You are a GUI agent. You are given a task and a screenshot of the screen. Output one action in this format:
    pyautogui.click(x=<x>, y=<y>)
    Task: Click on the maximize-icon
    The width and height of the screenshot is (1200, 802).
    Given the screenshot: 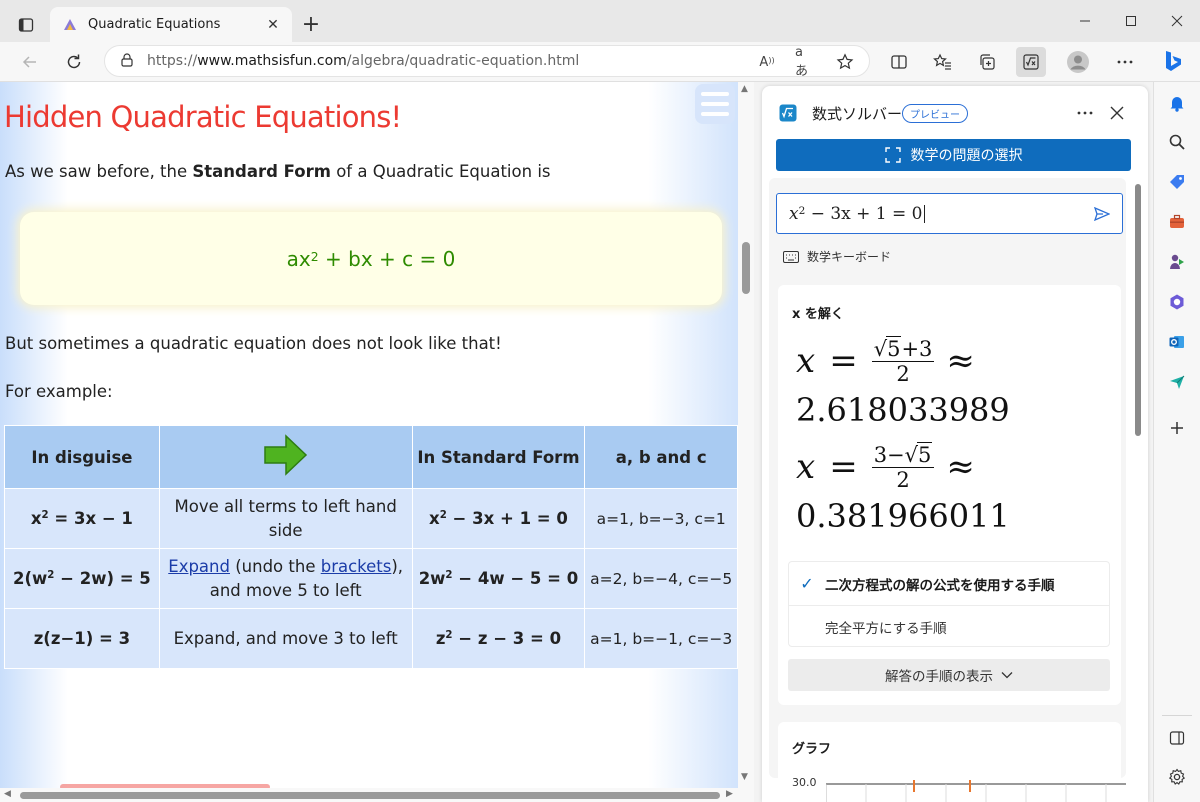 What is the action you would take?
    pyautogui.click(x=1131, y=21)
    